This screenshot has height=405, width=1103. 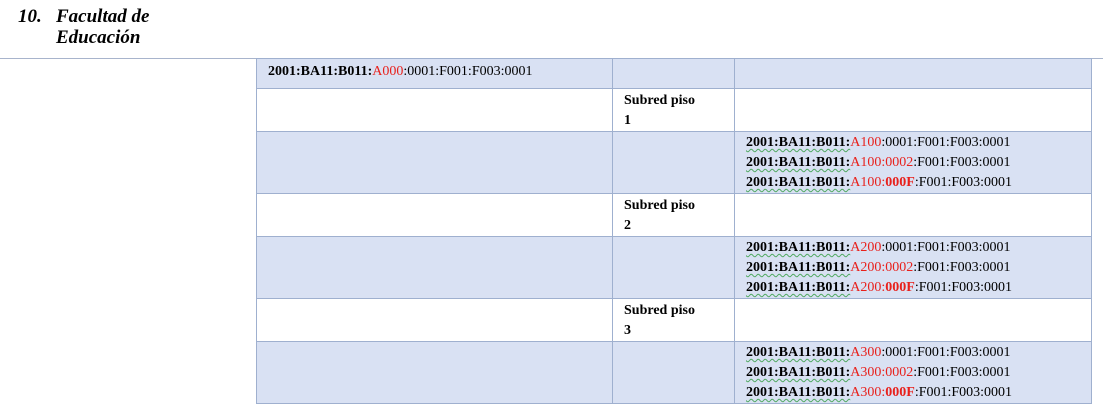 I want to click on subnet-label-cell: Subred piso 3, so click(x=673, y=320).